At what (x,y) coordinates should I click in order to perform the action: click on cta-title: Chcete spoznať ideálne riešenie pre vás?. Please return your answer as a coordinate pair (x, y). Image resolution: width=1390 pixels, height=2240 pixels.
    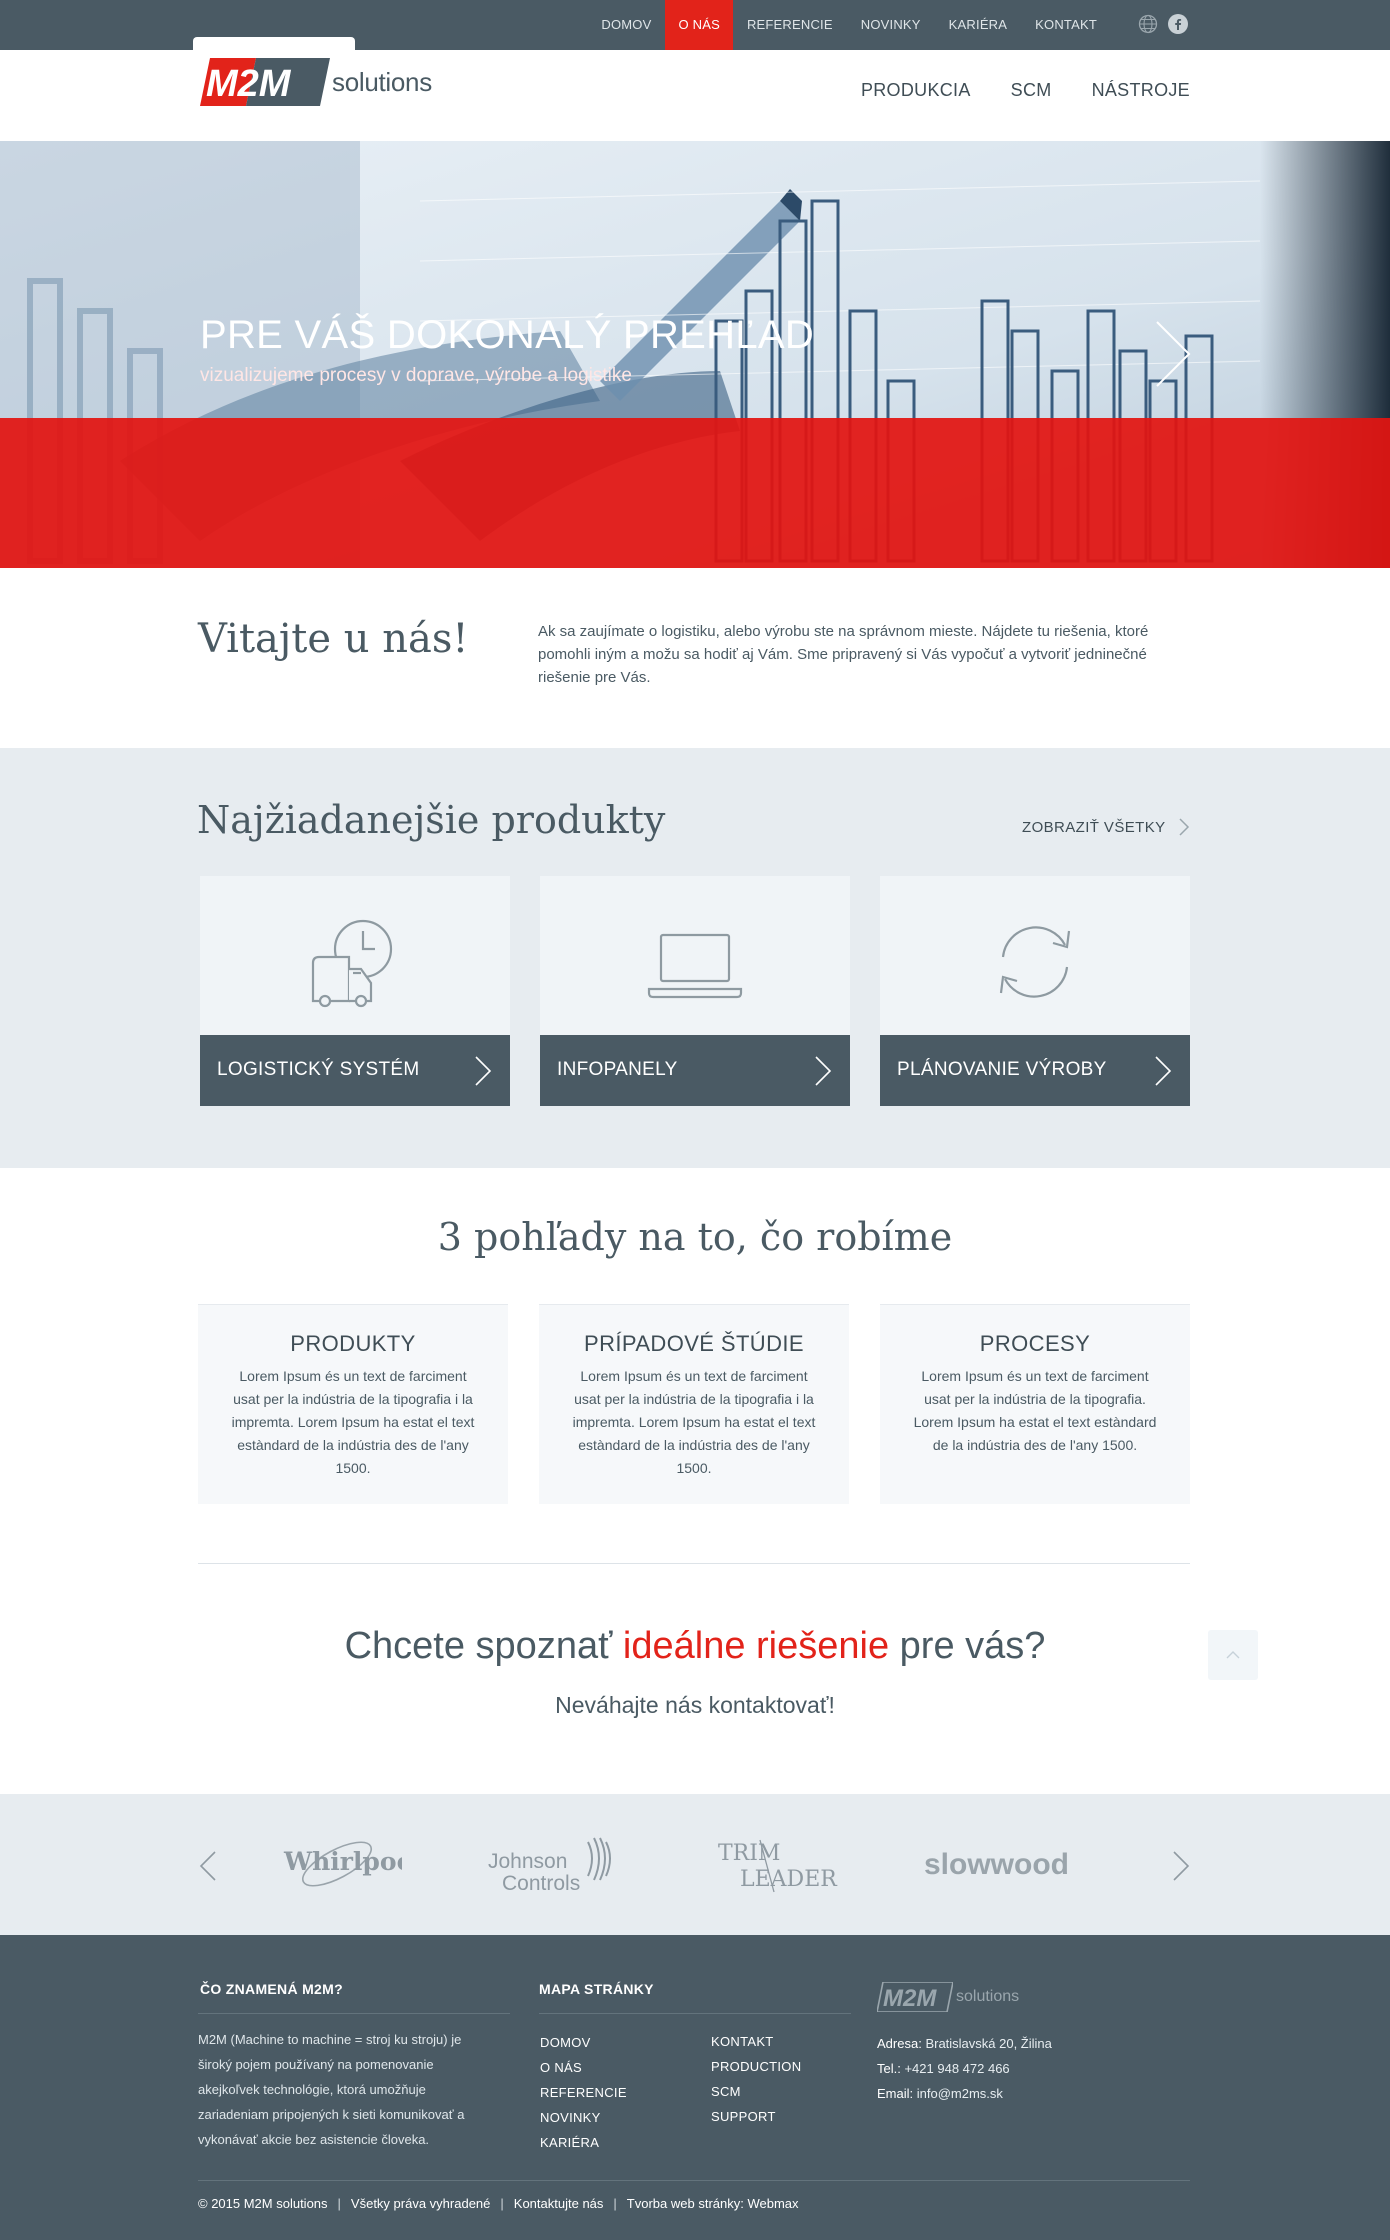
    Looking at the image, I should click on (695, 1646).